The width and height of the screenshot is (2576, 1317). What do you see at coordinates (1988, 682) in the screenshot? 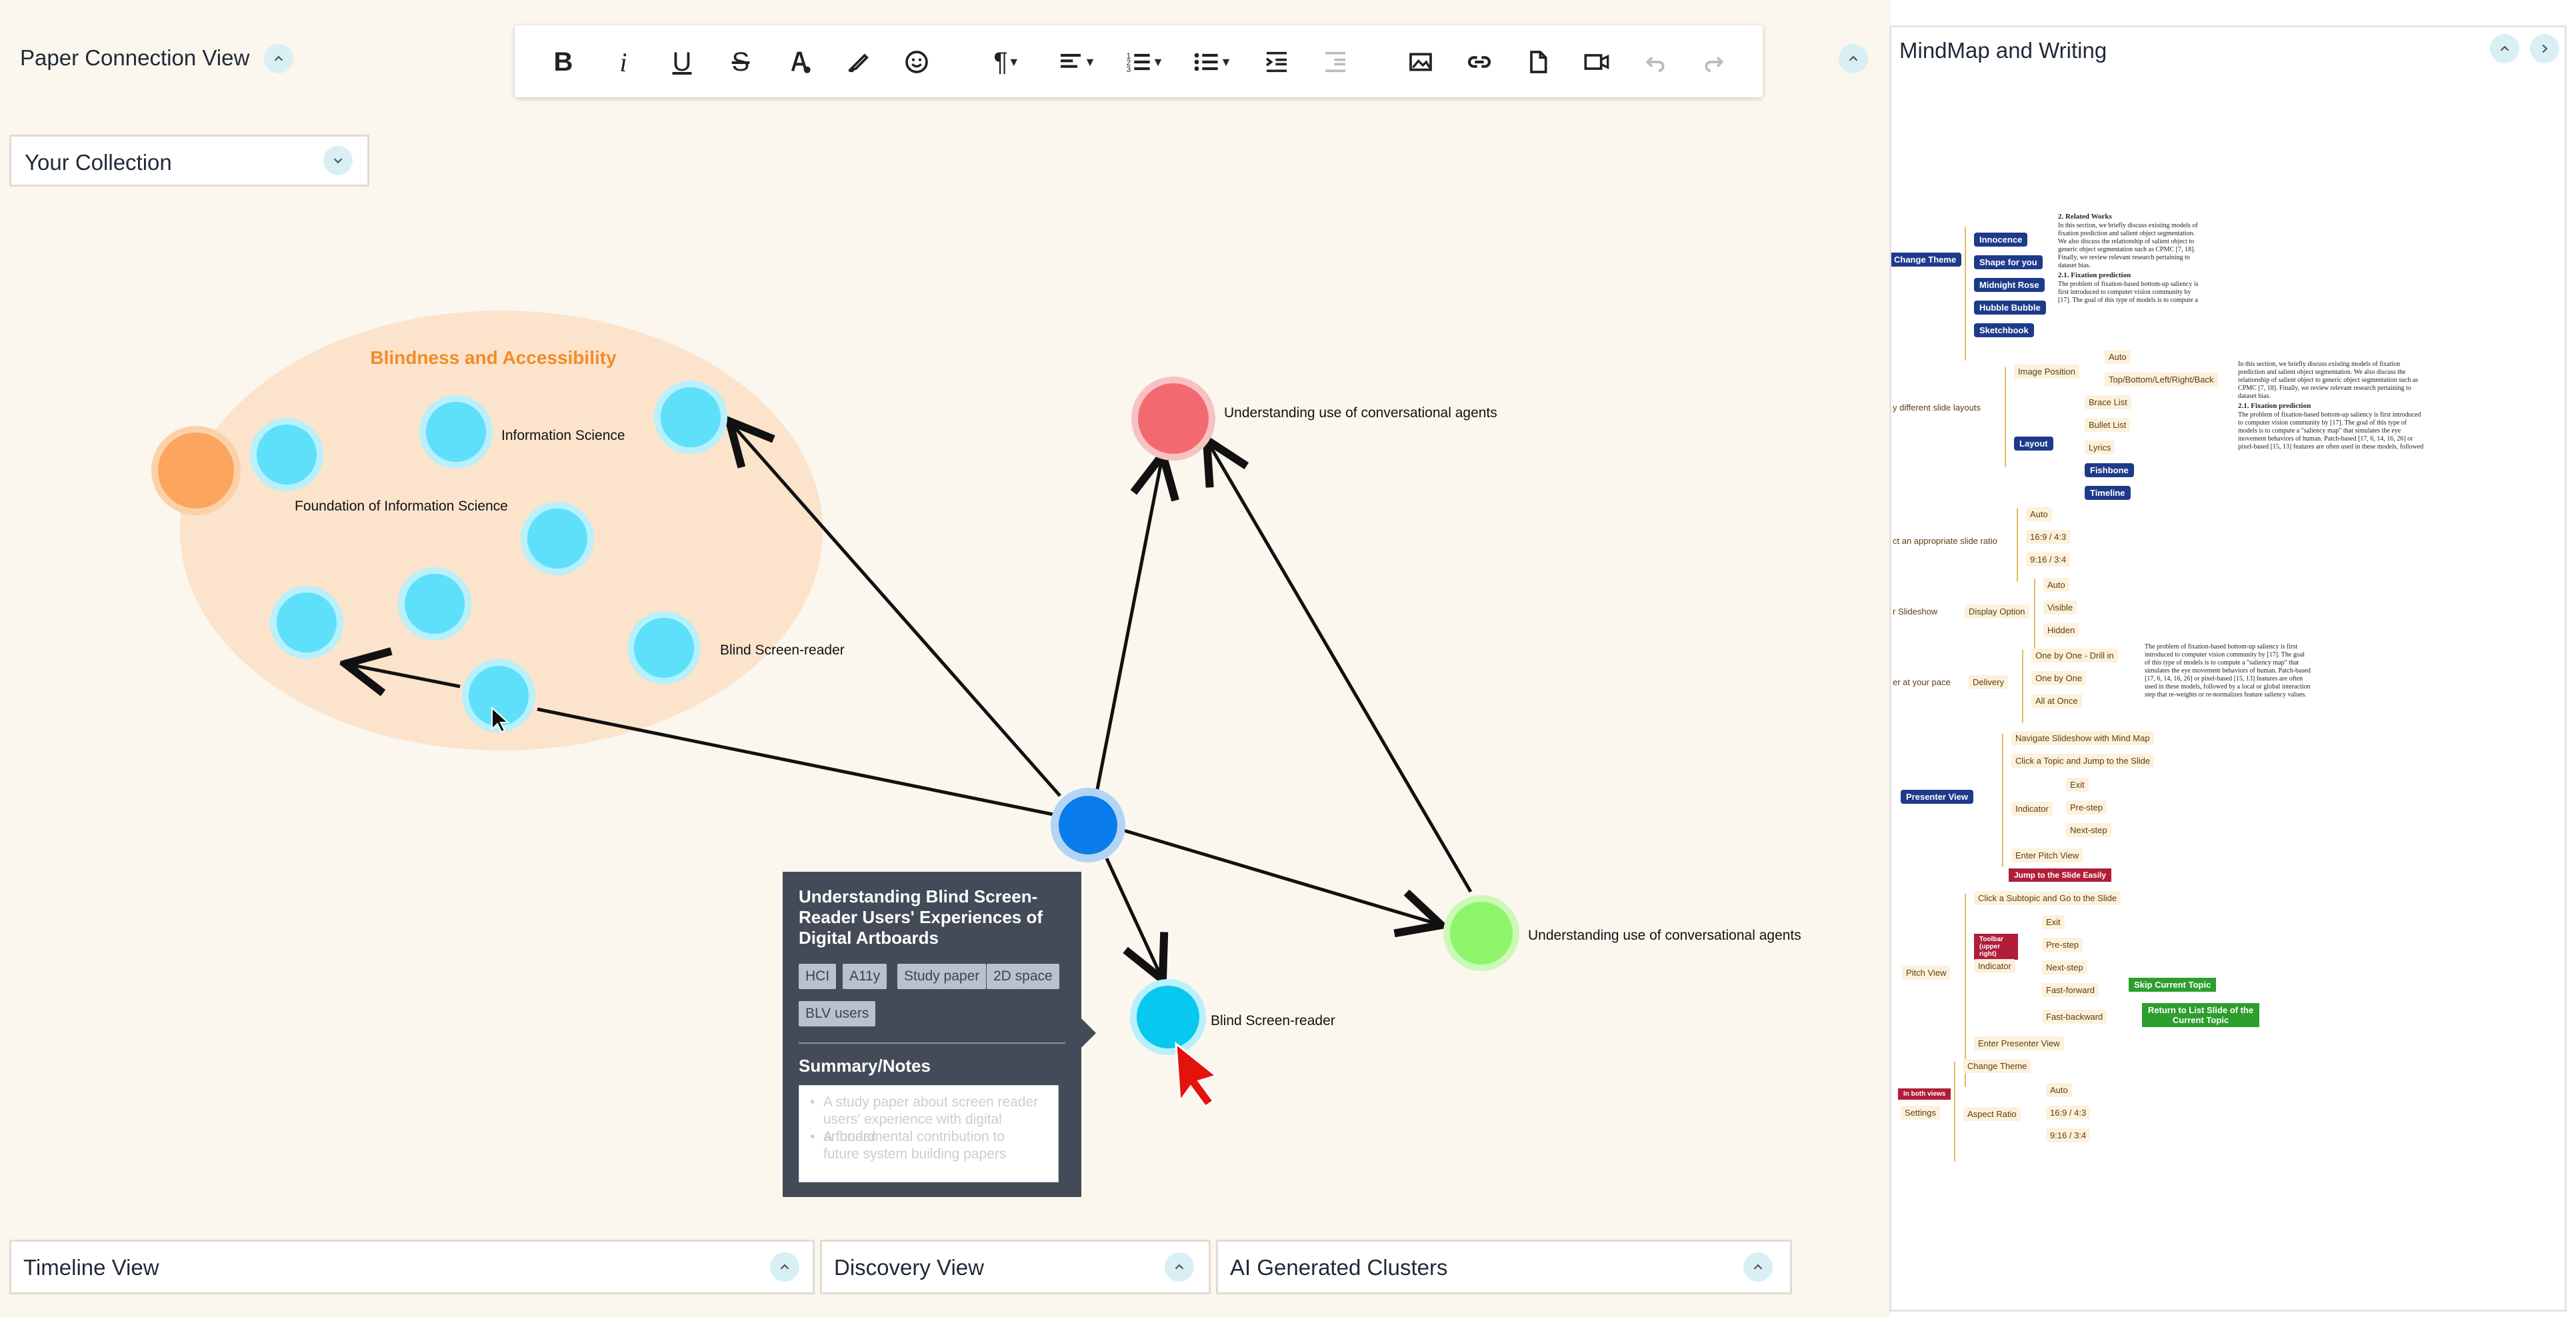
I see `mindmap-node: Delivery` at bounding box center [1988, 682].